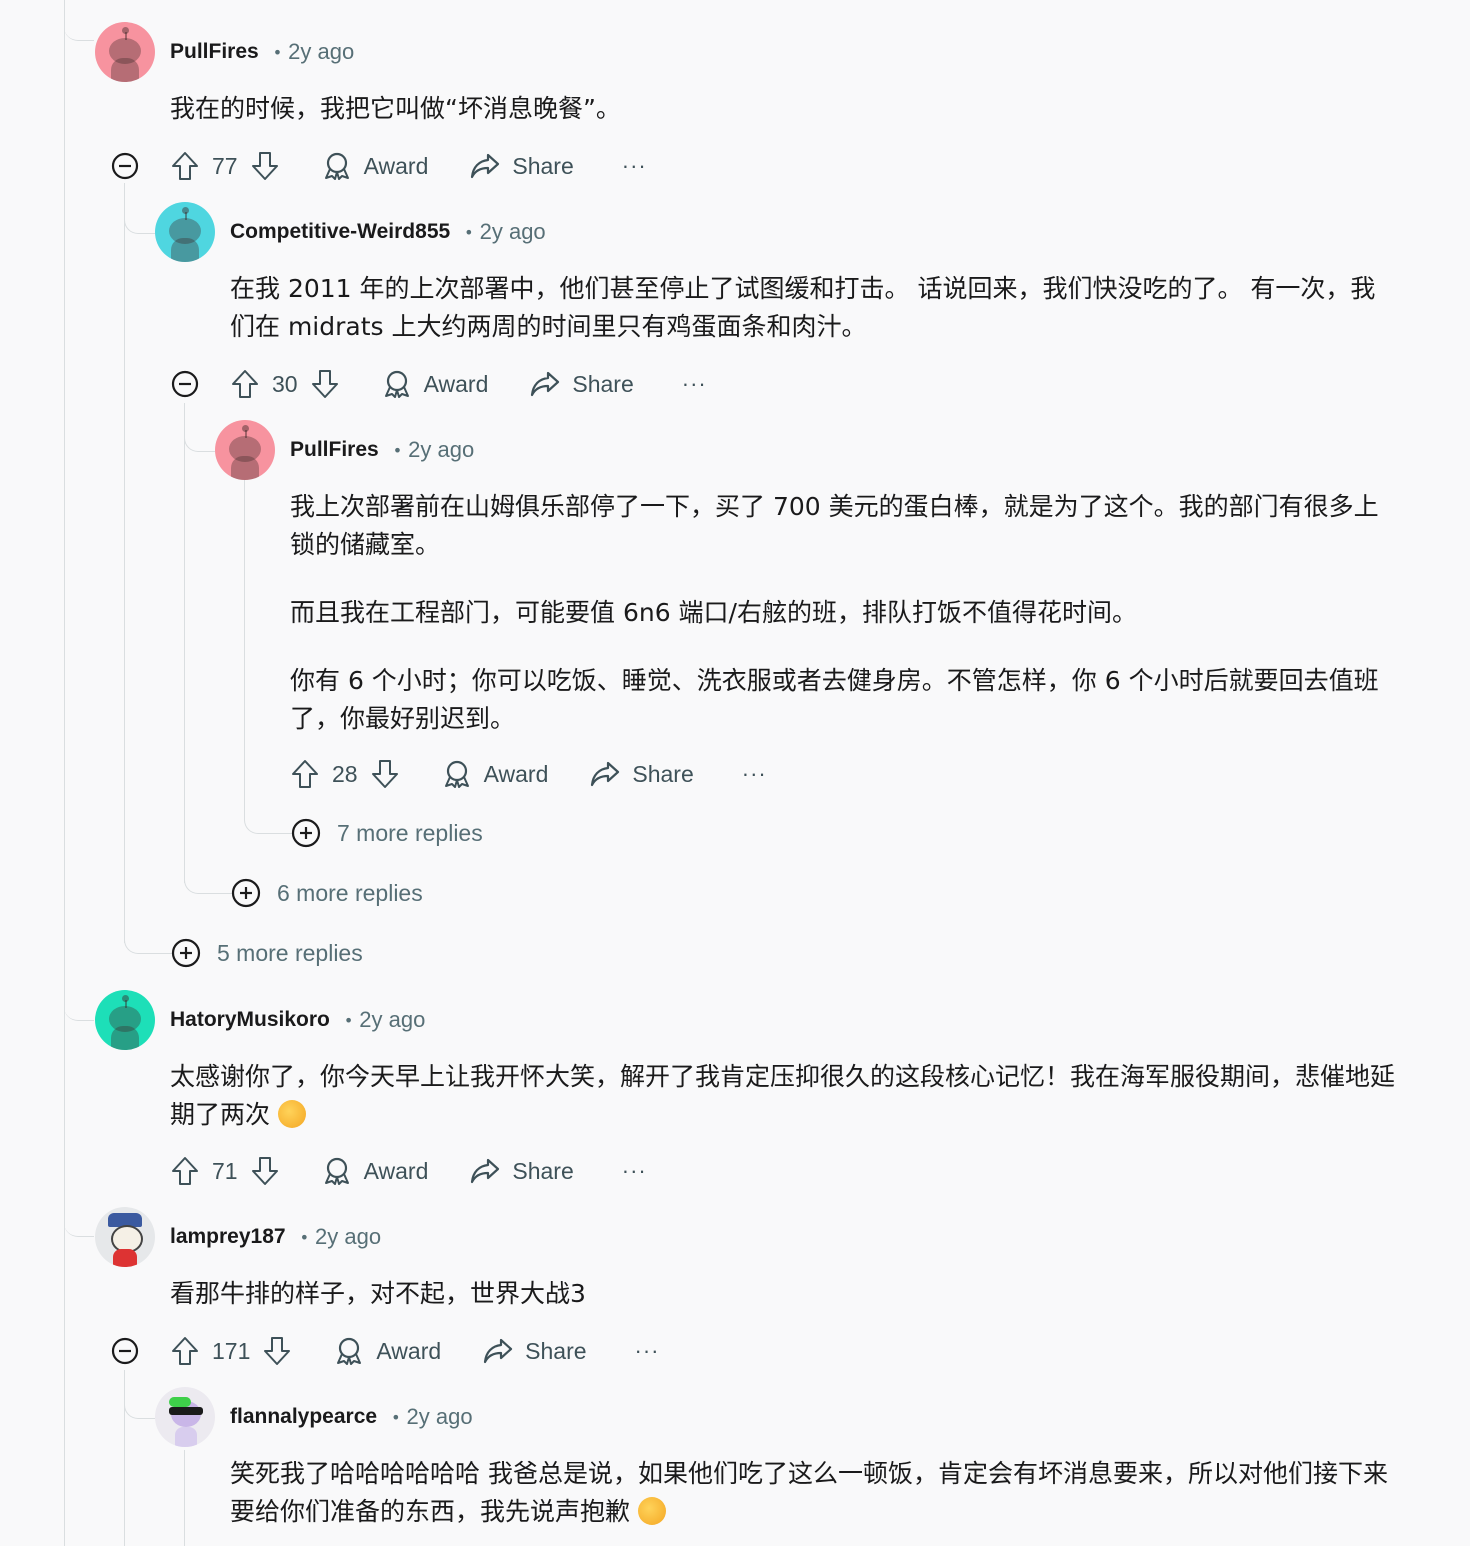 The width and height of the screenshot is (1470, 1546). I want to click on more-replies-button: 5 more replies, so click(267, 953).